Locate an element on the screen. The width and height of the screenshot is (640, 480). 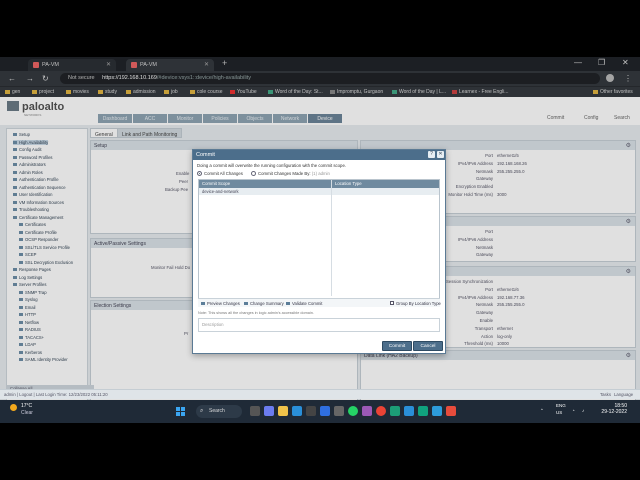
radio-icon is located at coordinates (253, 173).